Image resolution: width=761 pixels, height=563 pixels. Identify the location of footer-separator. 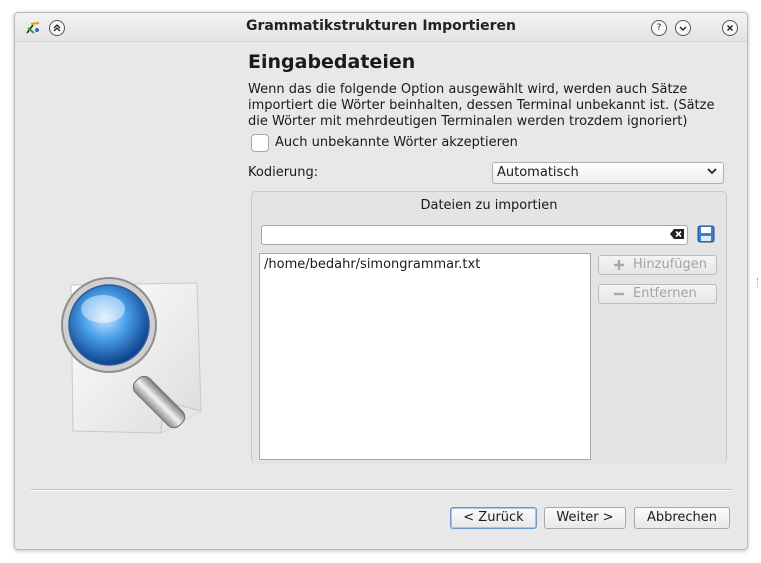
(381, 490).